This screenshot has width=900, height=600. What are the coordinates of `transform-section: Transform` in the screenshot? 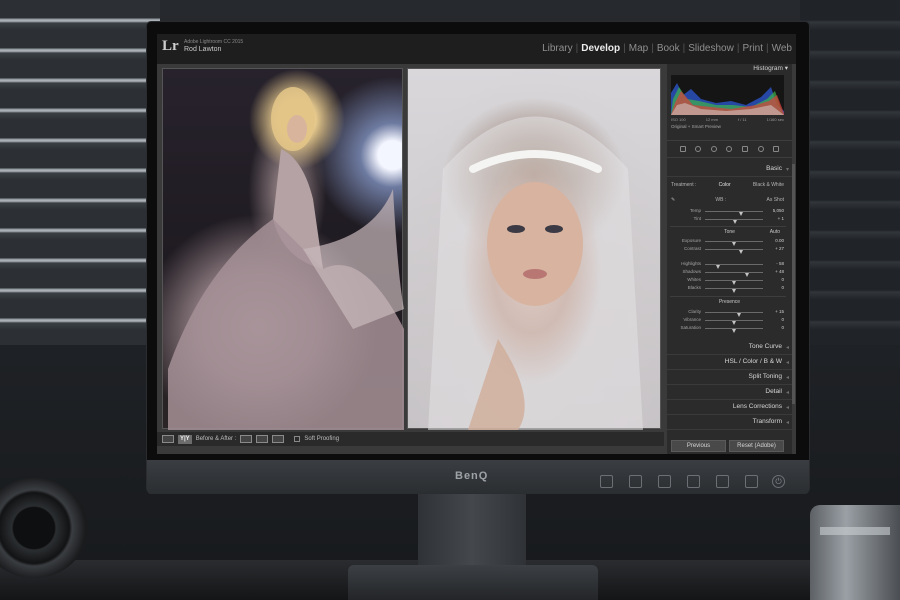 It's located at (729, 424).